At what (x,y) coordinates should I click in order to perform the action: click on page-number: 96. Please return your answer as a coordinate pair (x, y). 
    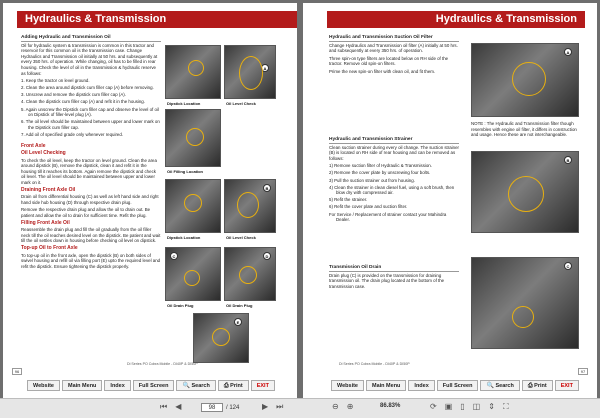
    Looking at the image, I should click on (17, 371).